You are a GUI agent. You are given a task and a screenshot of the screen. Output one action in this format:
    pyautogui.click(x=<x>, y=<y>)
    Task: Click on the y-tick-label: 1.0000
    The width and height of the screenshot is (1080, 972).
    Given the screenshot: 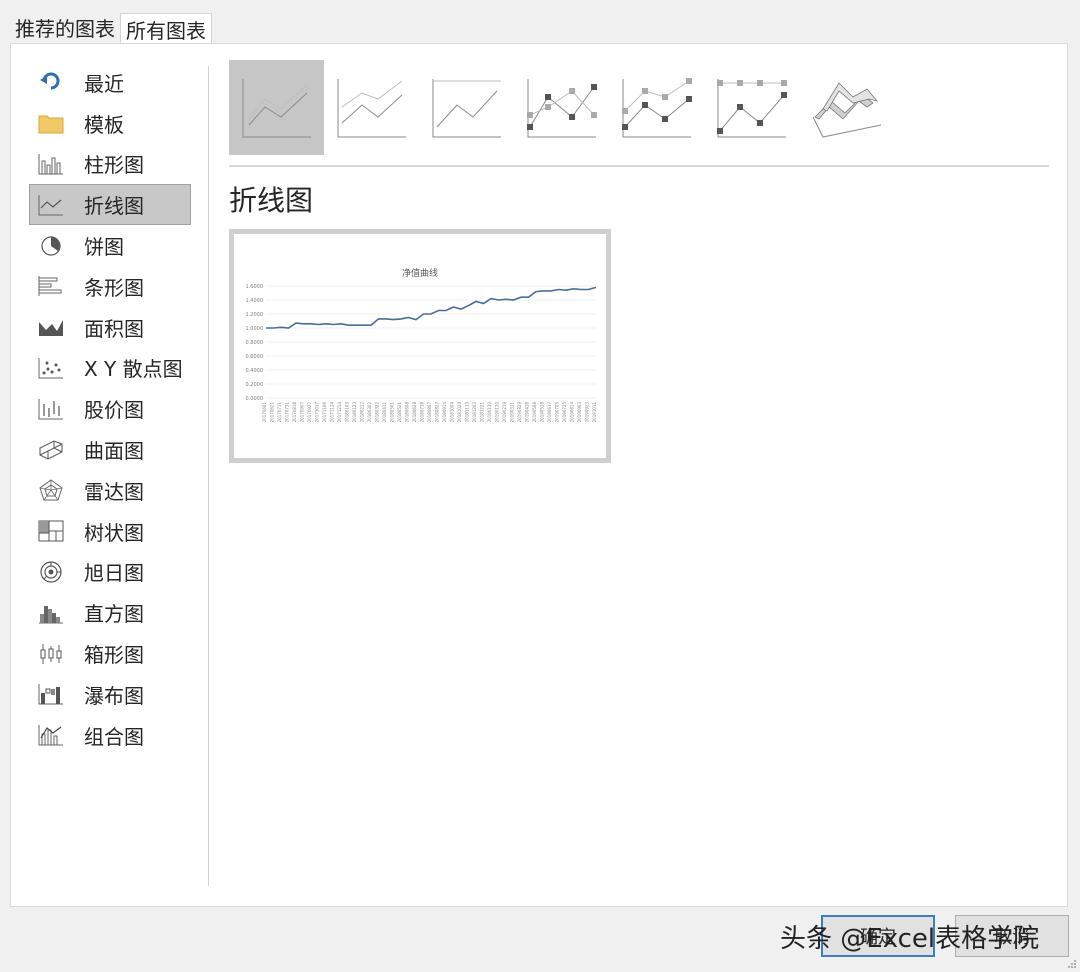 What is the action you would take?
    pyautogui.click(x=255, y=329)
    